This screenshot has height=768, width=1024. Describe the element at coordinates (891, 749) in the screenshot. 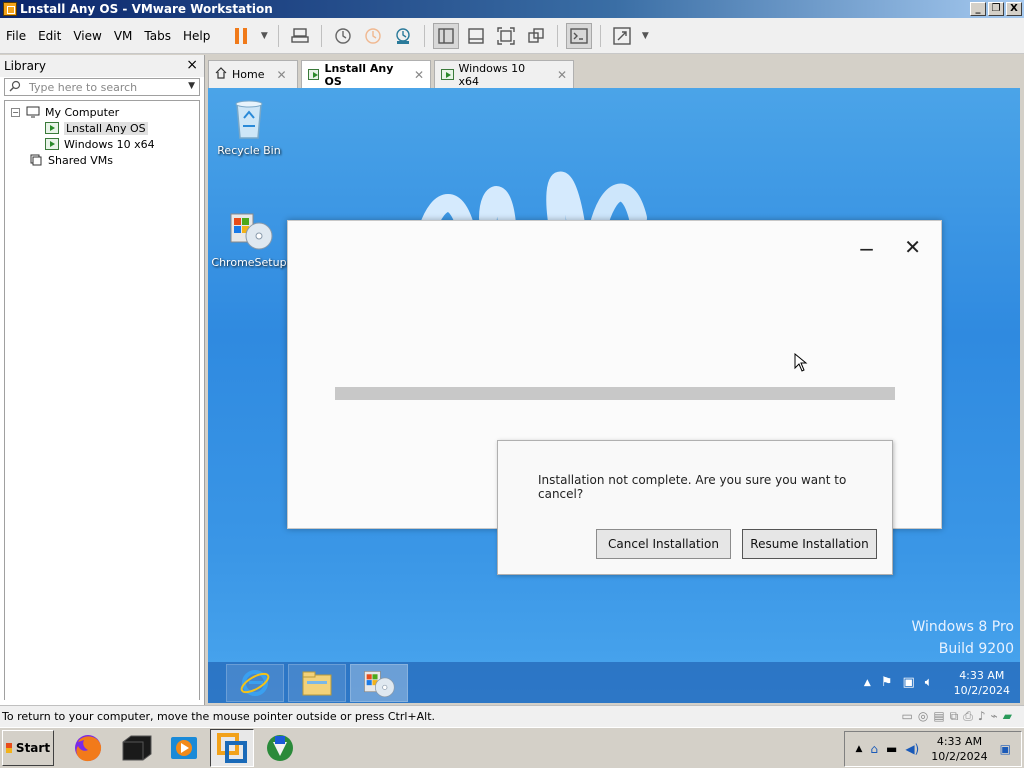

I see `display-icon: ▬` at that location.